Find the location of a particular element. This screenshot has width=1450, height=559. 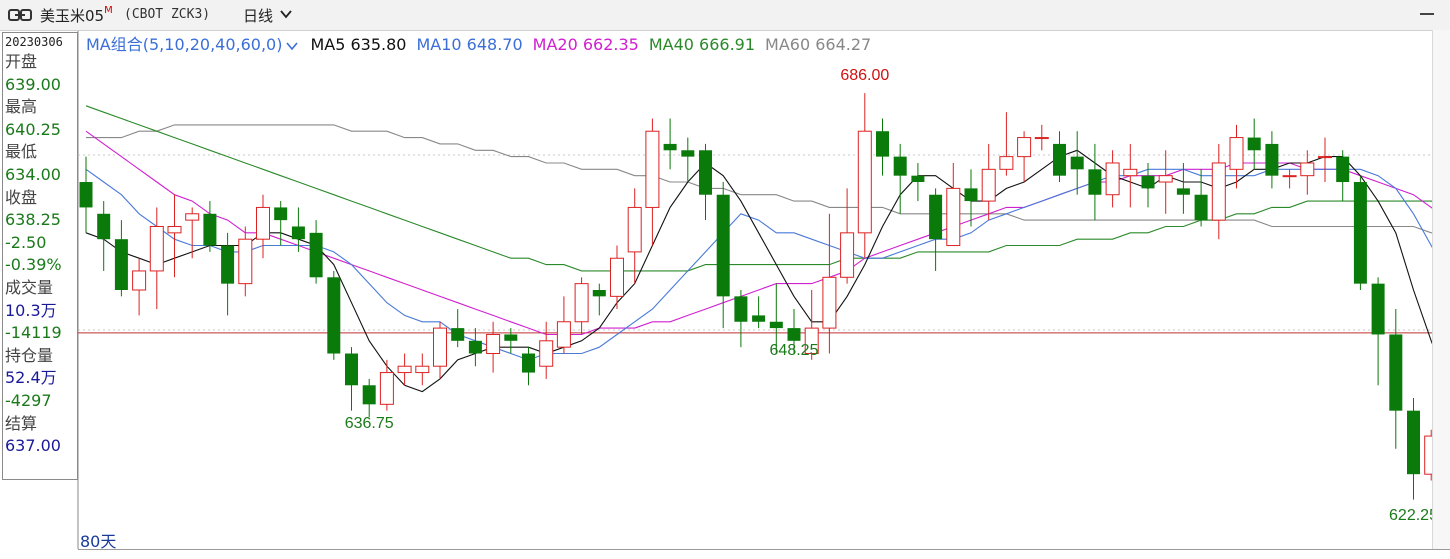

ma-combo-selector: MA组合(5,10,20,40,60,0) is located at coordinates (184, 44).